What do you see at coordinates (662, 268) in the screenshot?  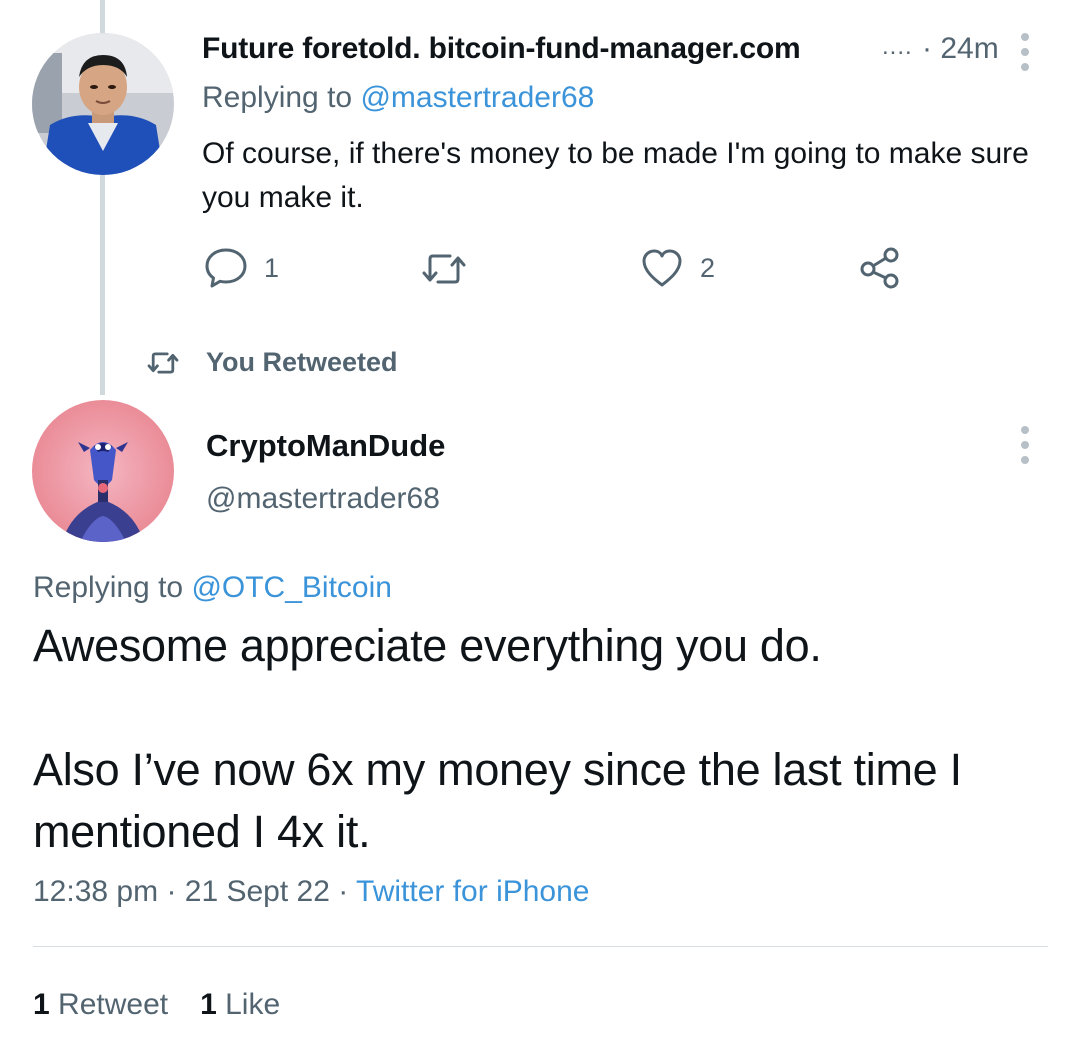 I see `heart-icon` at bounding box center [662, 268].